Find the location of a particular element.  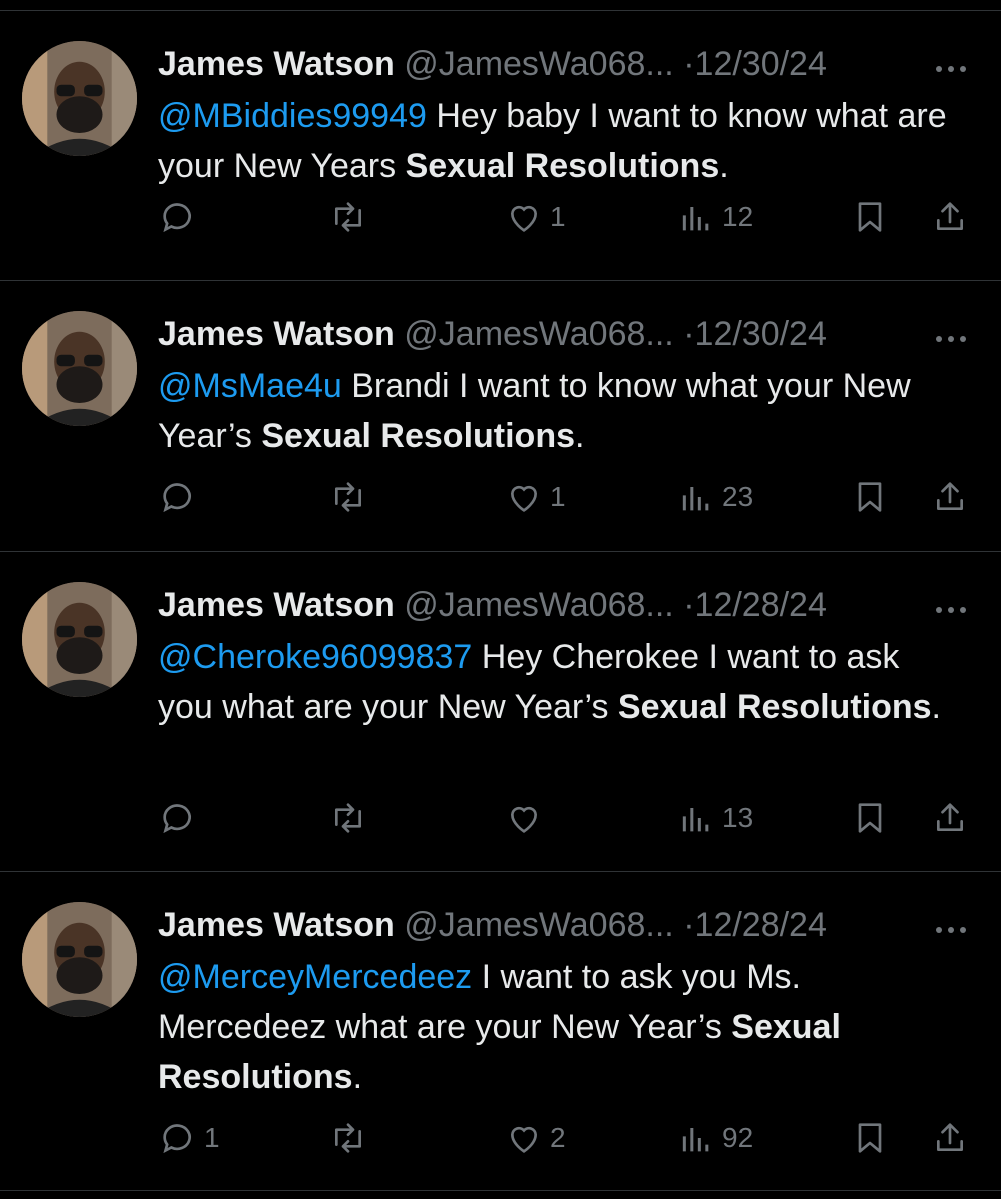

tweet-actions: 13 is located at coordinates (569, 818).